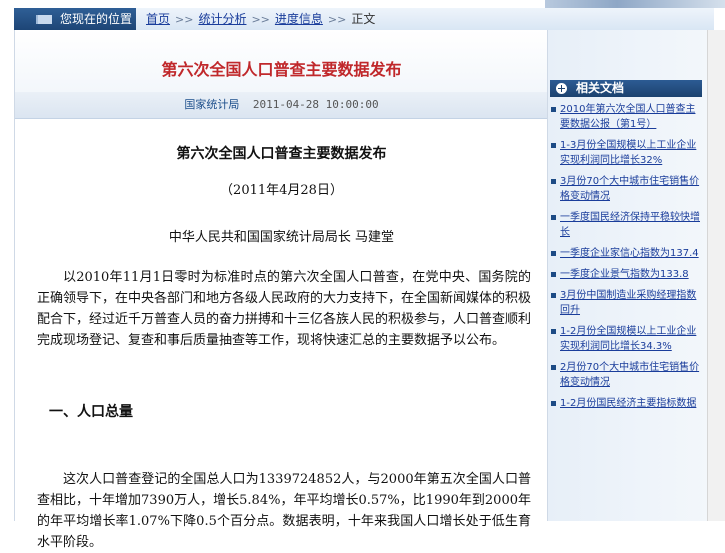  I want to click on location-label-text: 您现在的位置, so click(96, 19).